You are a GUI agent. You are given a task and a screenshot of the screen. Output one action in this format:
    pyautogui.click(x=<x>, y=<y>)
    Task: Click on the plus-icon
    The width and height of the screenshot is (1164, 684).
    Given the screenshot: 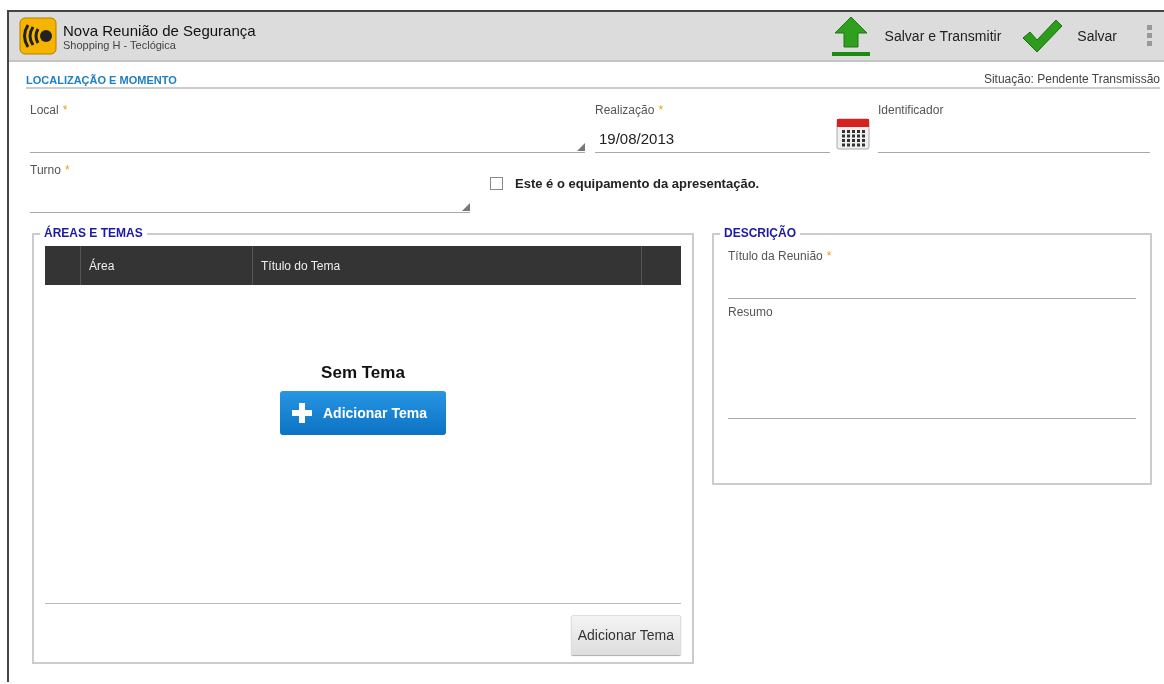 What is the action you would take?
    pyautogui.click(x=302, y=413)
    